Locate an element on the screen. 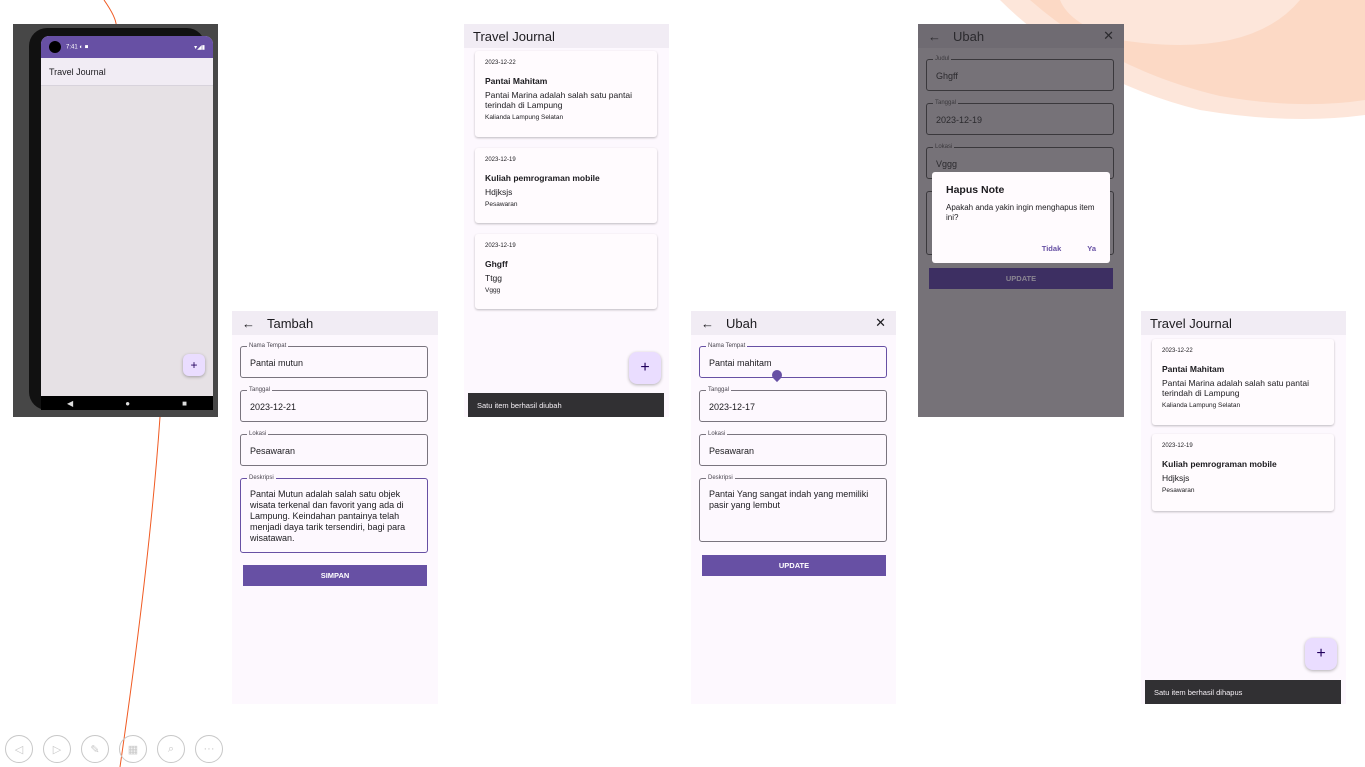 The height and width of the screenshot is (767, 1365). field-value: Ghgff is located at coordinates (947, 76).